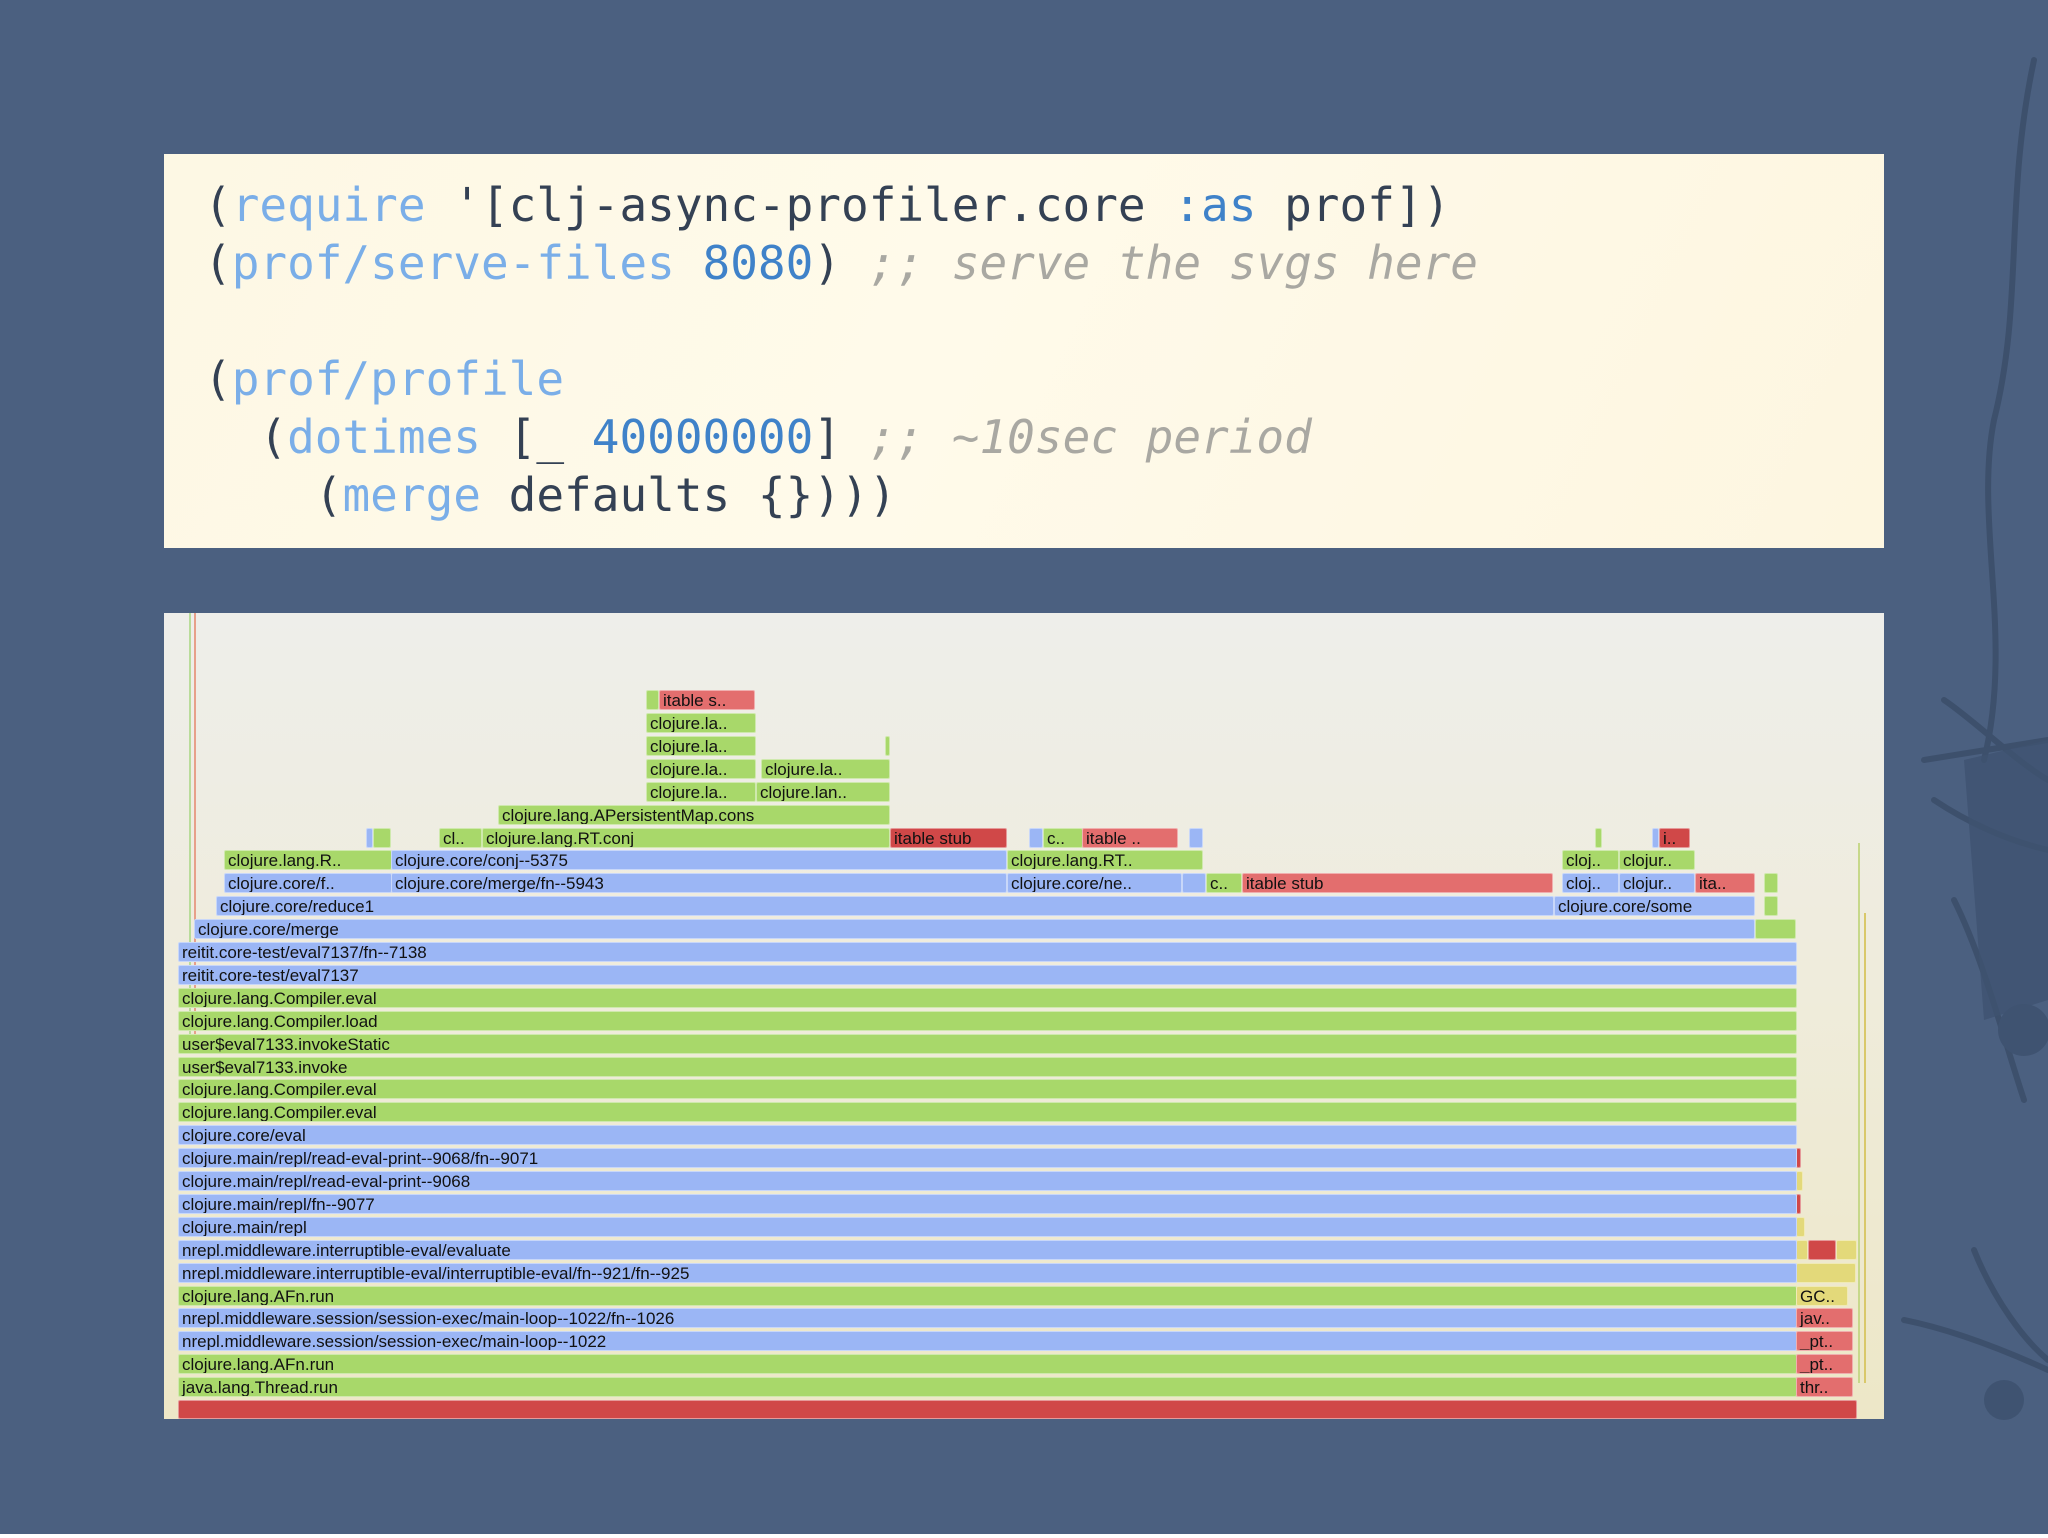 The height and width of the screenshot is (1538, 2048). Describe the element at coordinates (1215, 205) in the screenshot. I see `code-token: :as` at that location.